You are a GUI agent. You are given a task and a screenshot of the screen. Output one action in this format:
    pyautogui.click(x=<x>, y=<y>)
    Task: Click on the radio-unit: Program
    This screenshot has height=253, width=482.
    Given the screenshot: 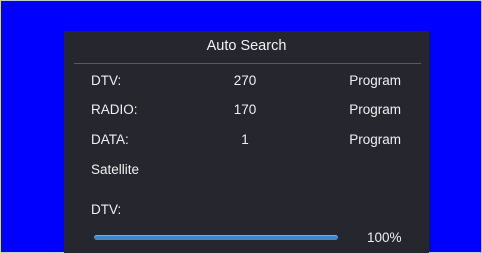 What is the action you would take?
    pyautogui.click(x=375, y=109)
    